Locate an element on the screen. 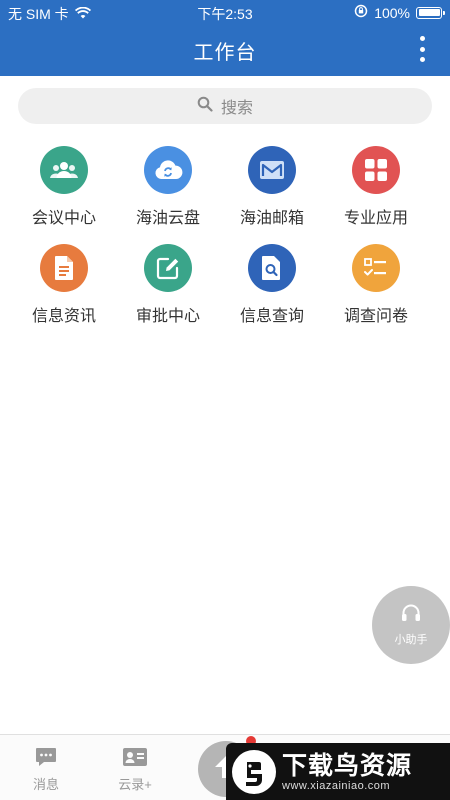 This screenshot has width=450, height=800. nav-bar: 工作台 is located at coordinates (225, 50).